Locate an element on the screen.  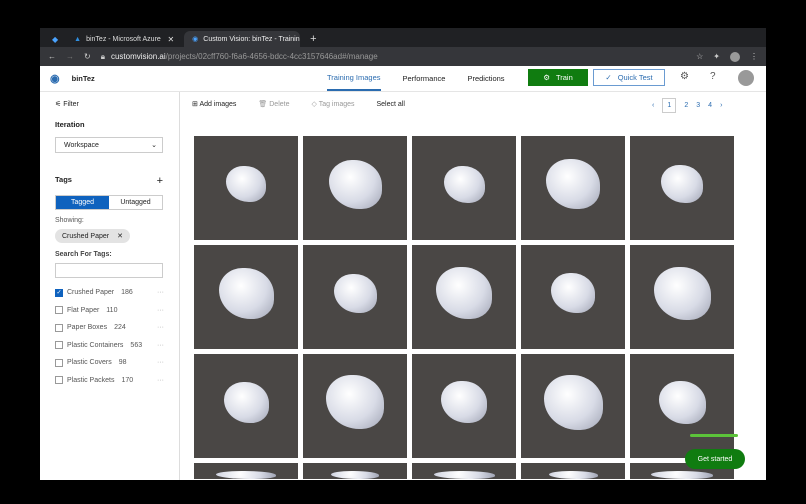
tag-item: ✓ Crushed Paper 186 ··· is located at coordinates (109, 293).